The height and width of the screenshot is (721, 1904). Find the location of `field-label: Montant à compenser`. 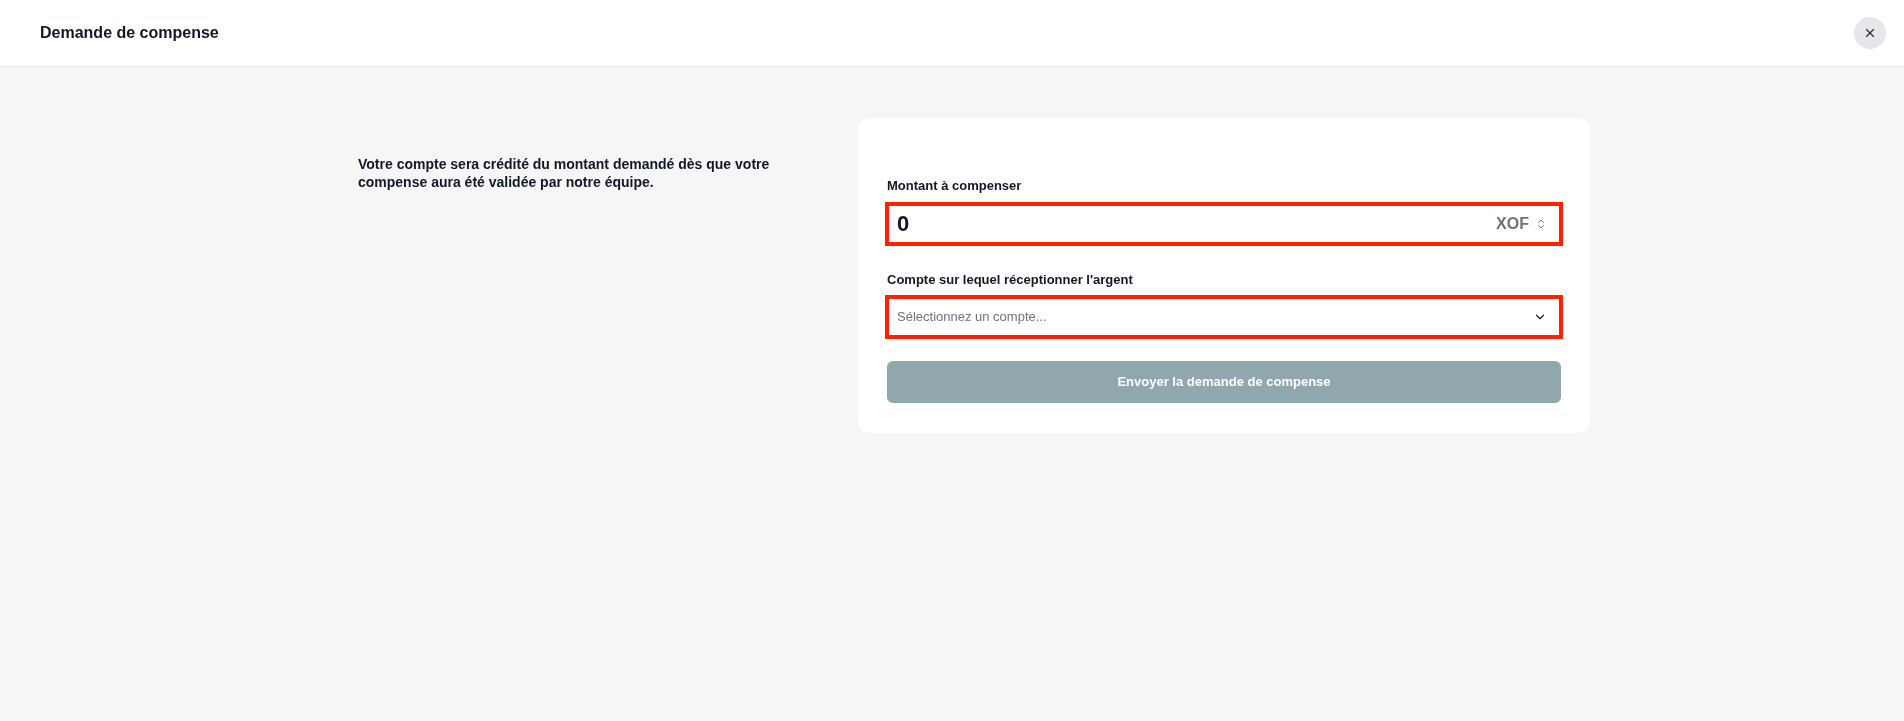

field-label: Montant à compenser is located at coordinates (954, 186).